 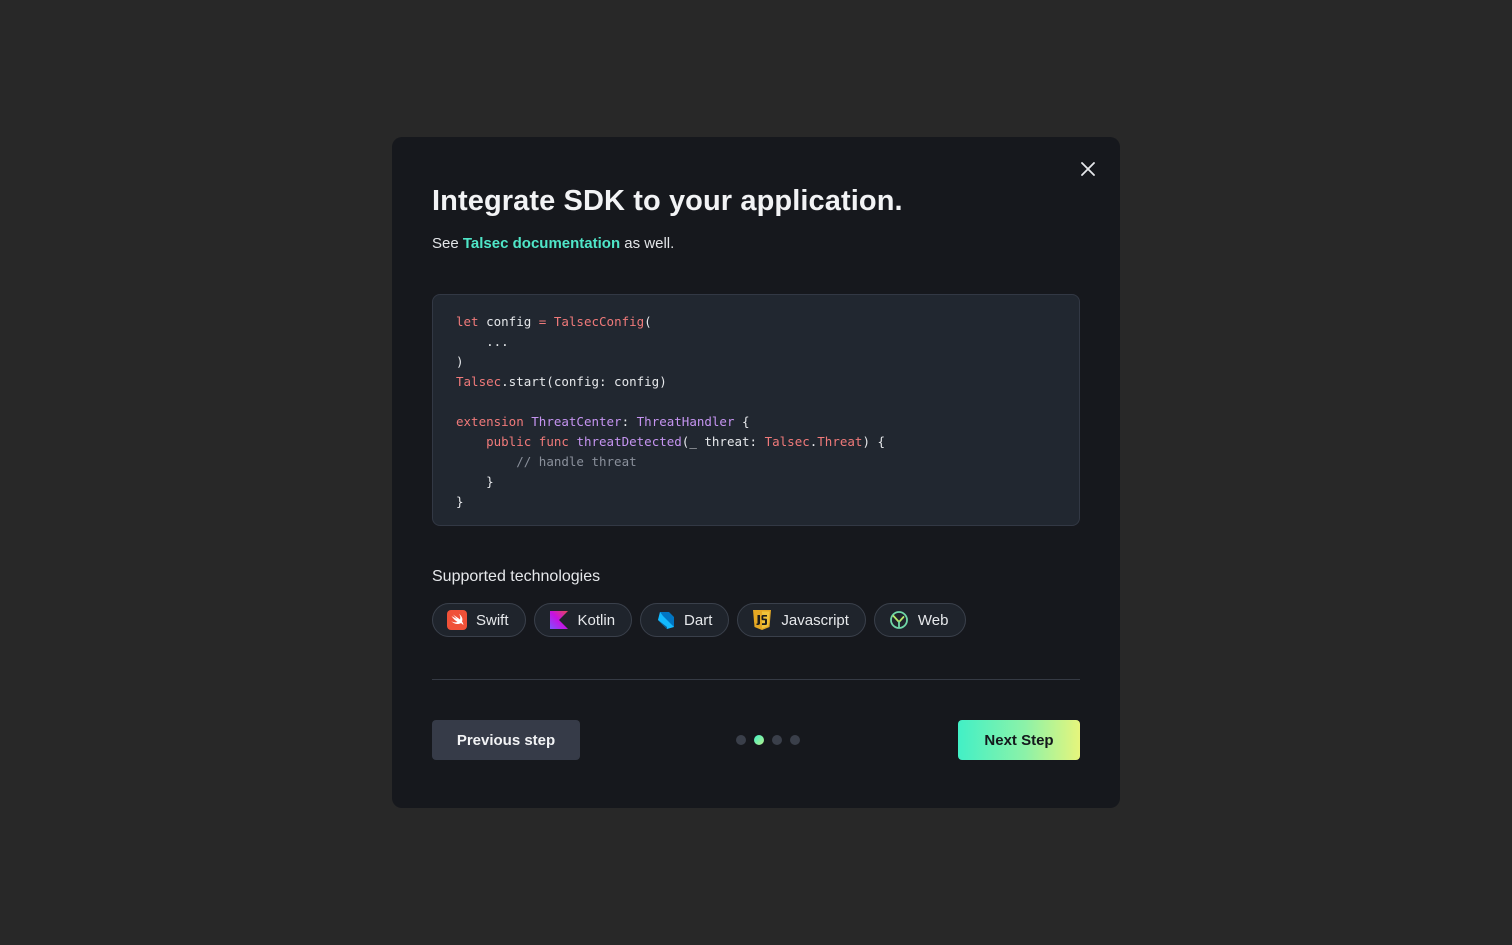 What do you see at coordinates (584, 381) in the screenshot?
I see `code-token: .start(config: config)` at bounding box center [584, 381].